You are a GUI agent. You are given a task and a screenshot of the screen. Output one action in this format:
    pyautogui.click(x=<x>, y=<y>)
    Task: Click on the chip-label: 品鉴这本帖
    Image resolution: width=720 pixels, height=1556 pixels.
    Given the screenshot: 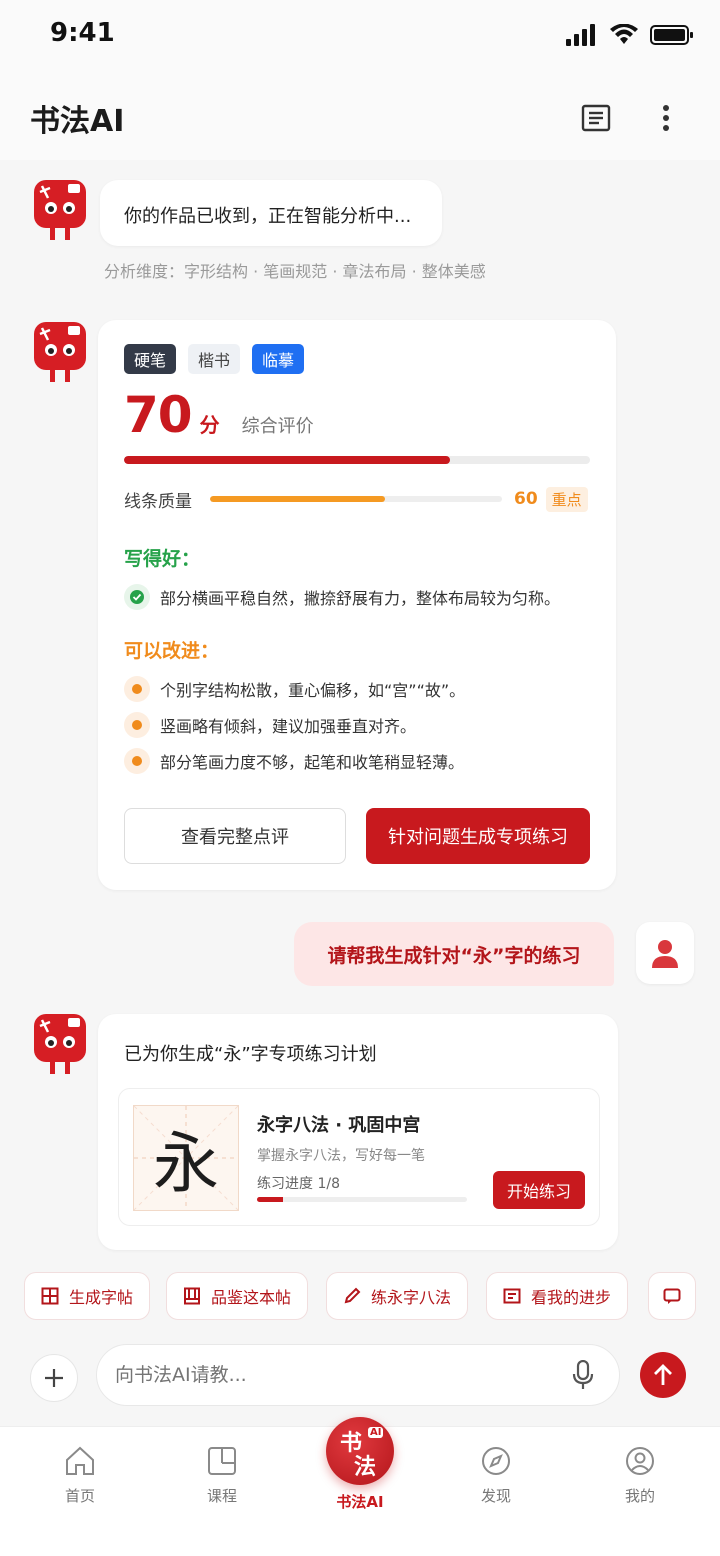 What is the action you would take?
    pyautogui.click(x=251, y=1297)
    